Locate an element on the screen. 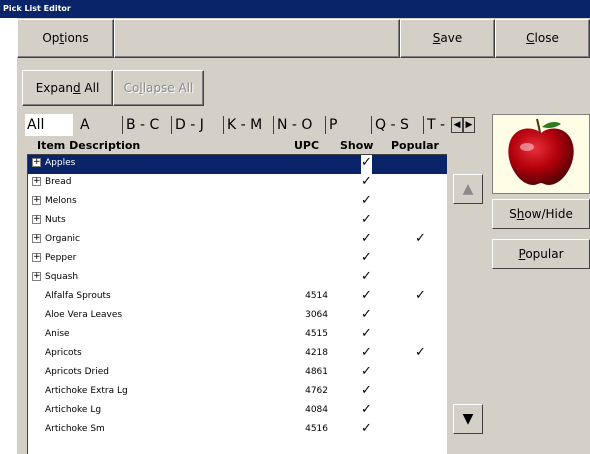  item-description: Anise is located at coordinates (57, 334).